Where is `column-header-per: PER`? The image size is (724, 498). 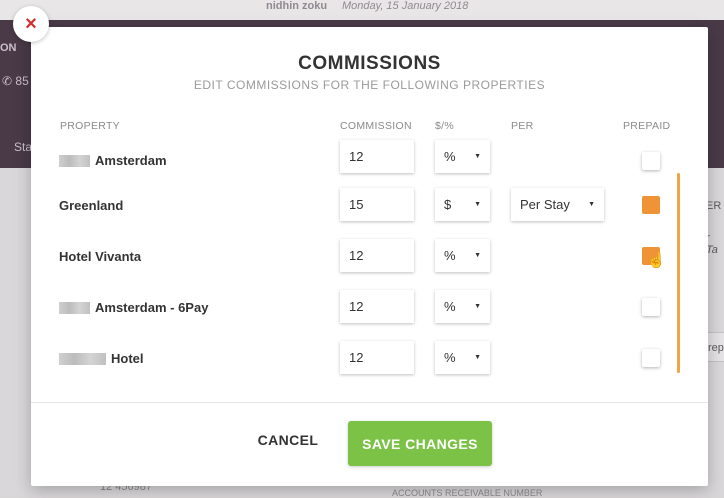 column-header-per: PER is located at coordinates (522, 126).